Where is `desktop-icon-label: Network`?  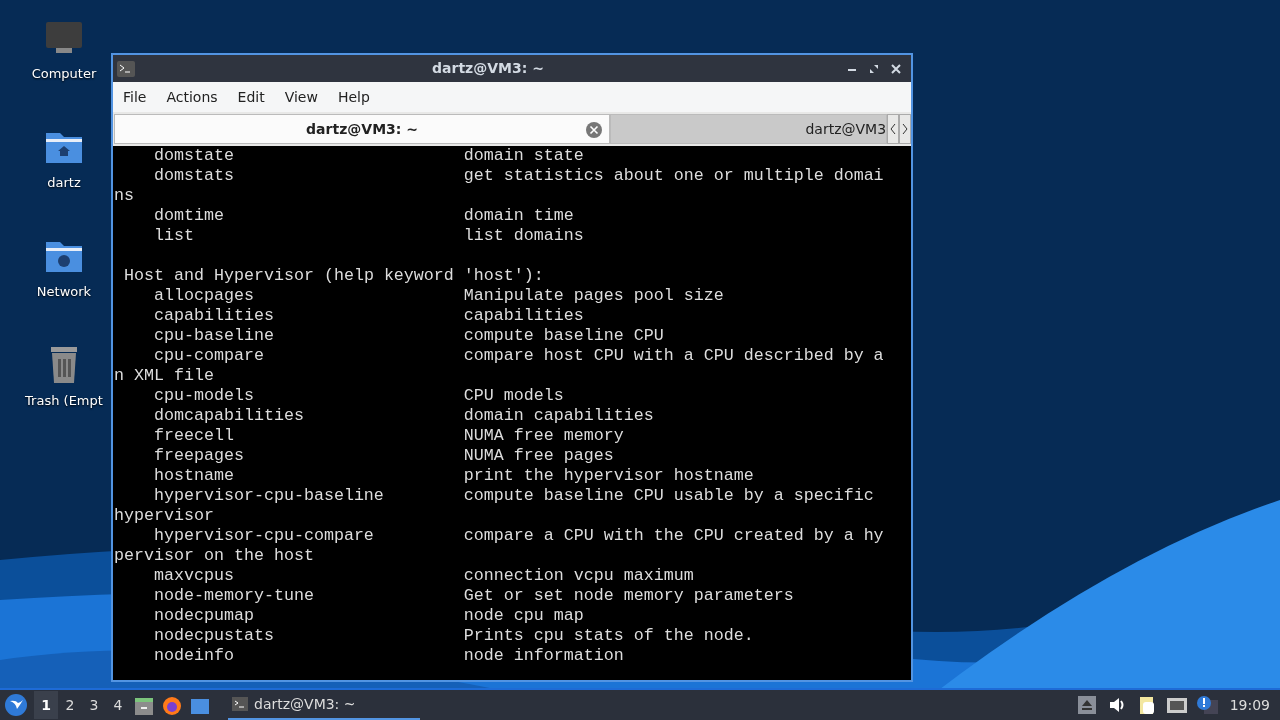
desktop-icon-label: Network is located at coordinates (64, 292).